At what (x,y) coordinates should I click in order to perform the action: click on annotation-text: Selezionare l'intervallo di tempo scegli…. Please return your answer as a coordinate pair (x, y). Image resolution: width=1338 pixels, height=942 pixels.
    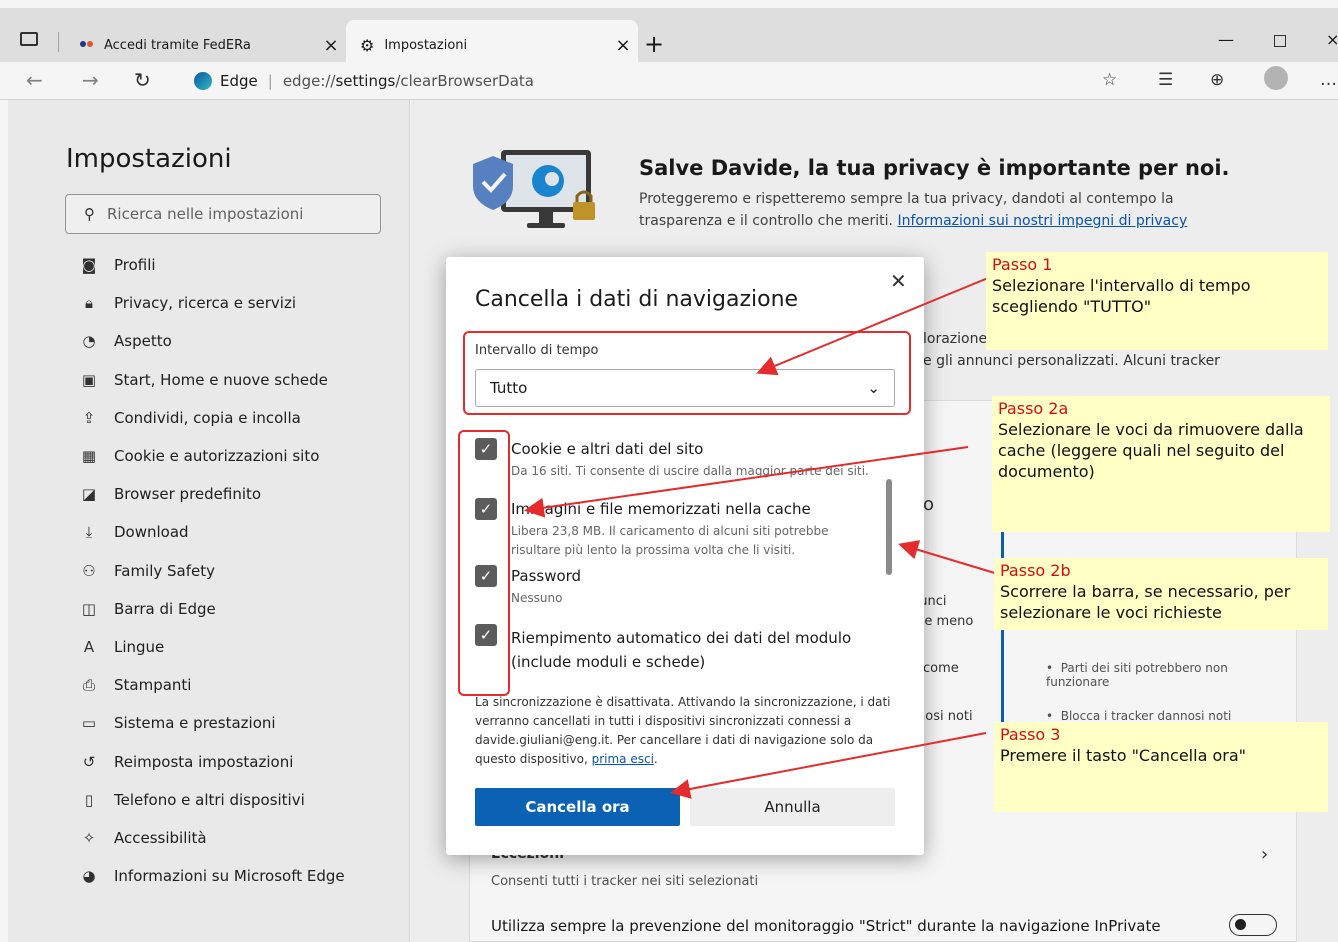
    Looking at the image, I should click on (1121, 296).